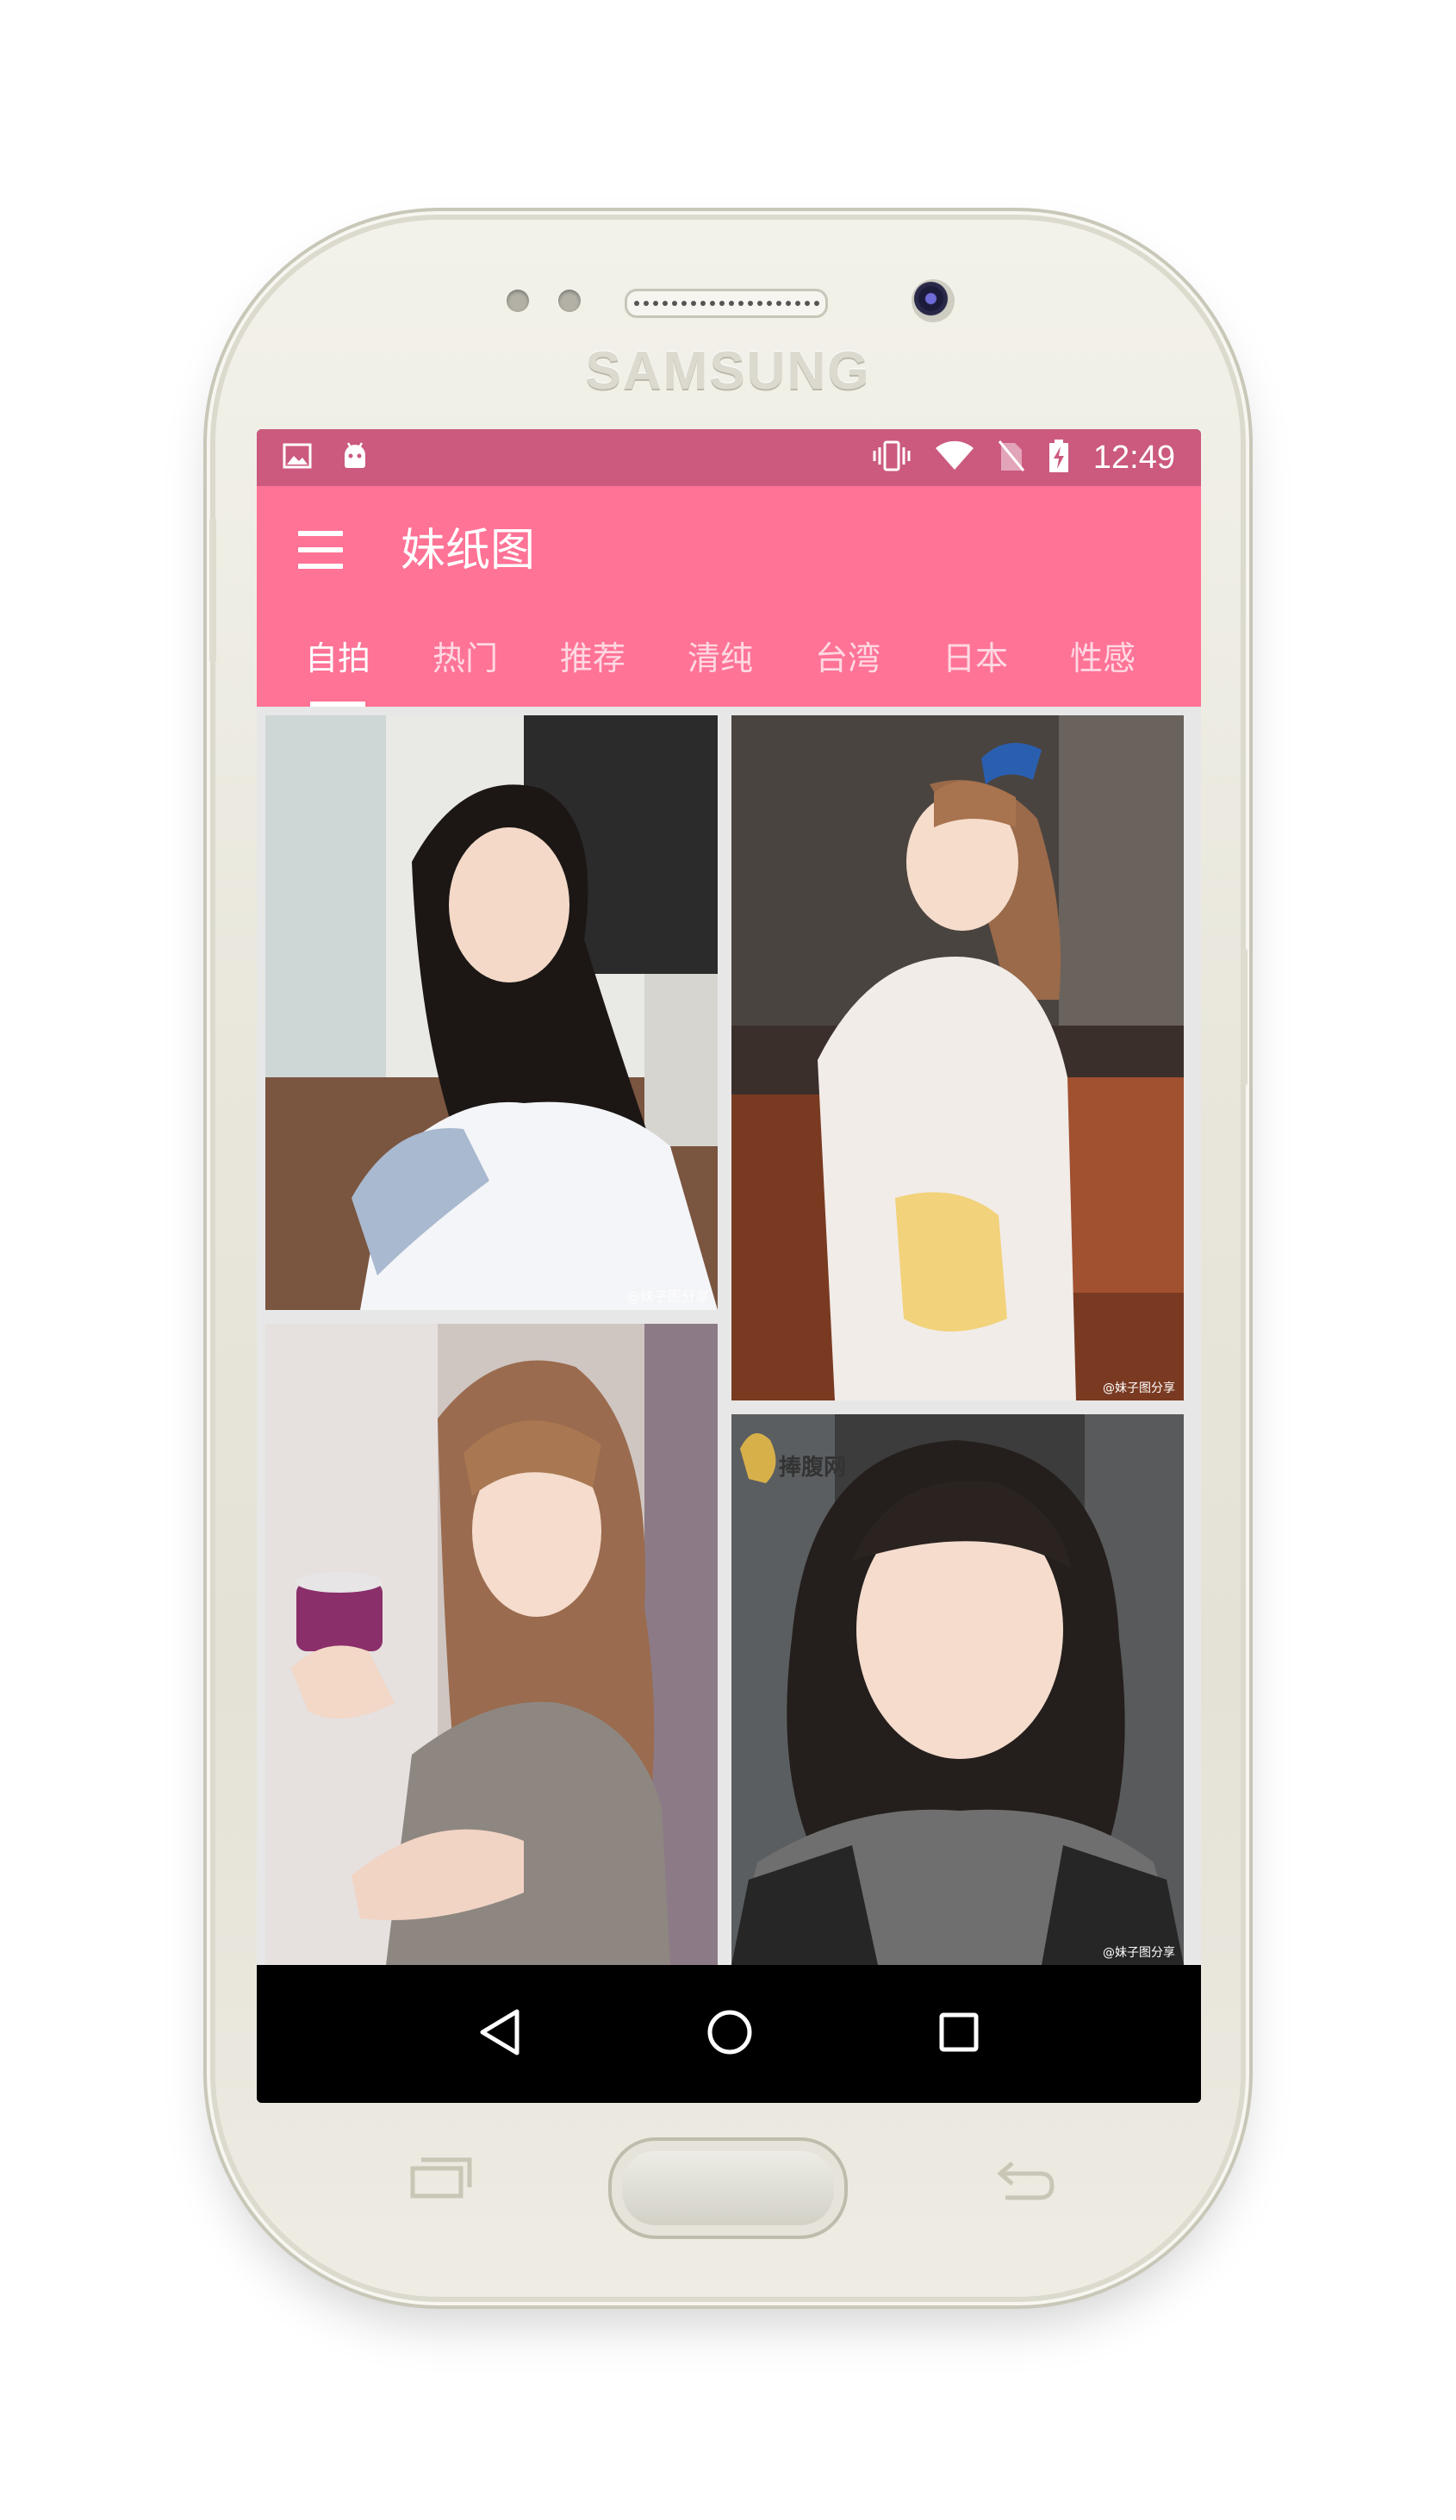  Describe the element at coordinates (813, 1468) in the screenshot. I see `site-logo: 捧腹网` at that location.